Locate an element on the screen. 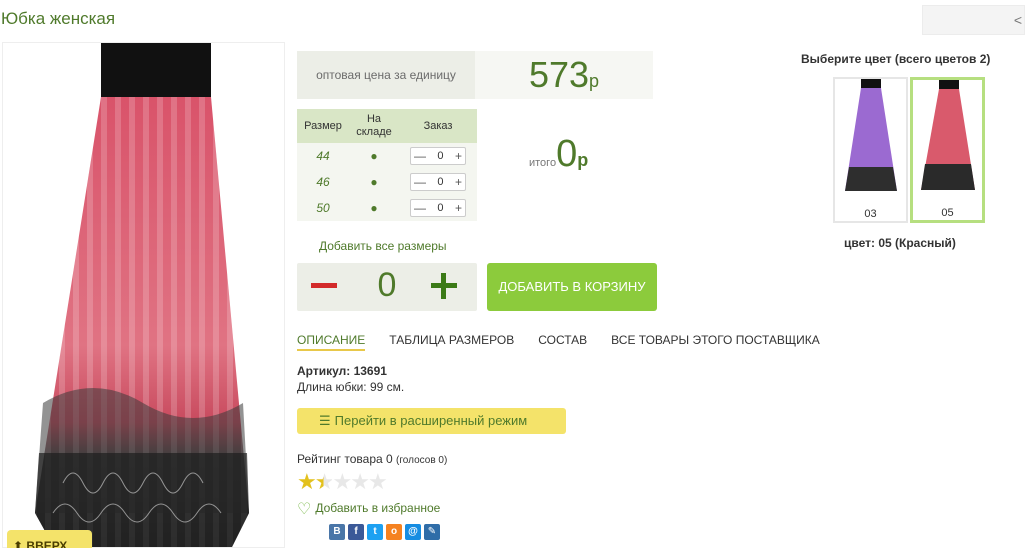 This screenshot has height=548, width=1025. main-quantity-value: 0 is located at coordinates (387, 285).